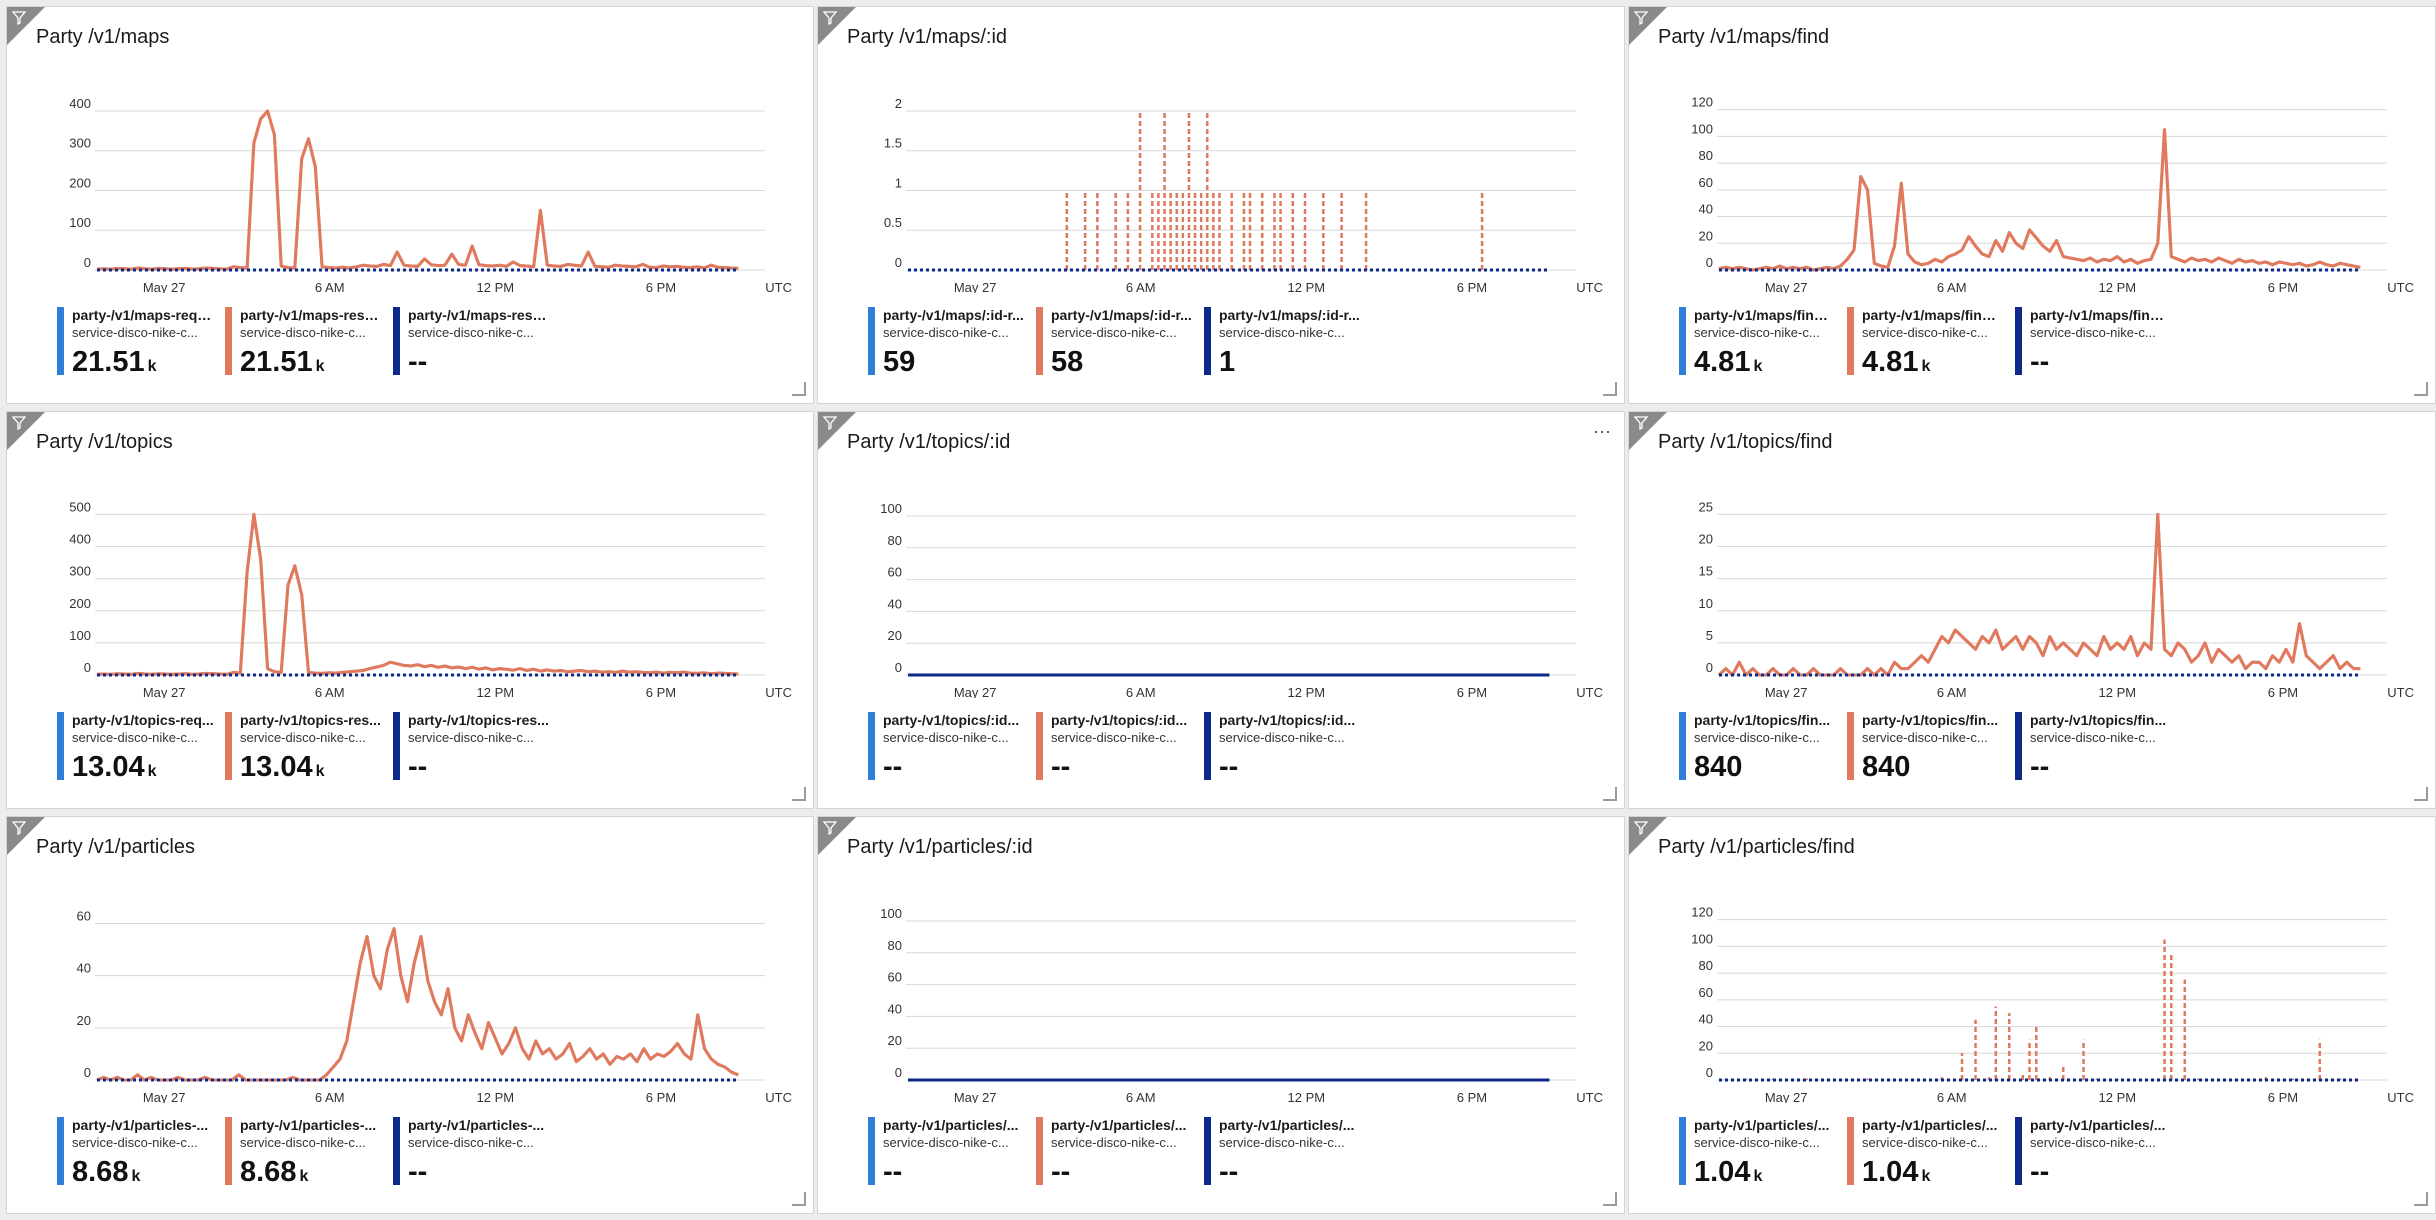 The height and width of the screenshot is (1220, 2436). Describe the element at coordinates (1602, 432) in the screenshot. I see `more-options-icon: ⋯` at that location.